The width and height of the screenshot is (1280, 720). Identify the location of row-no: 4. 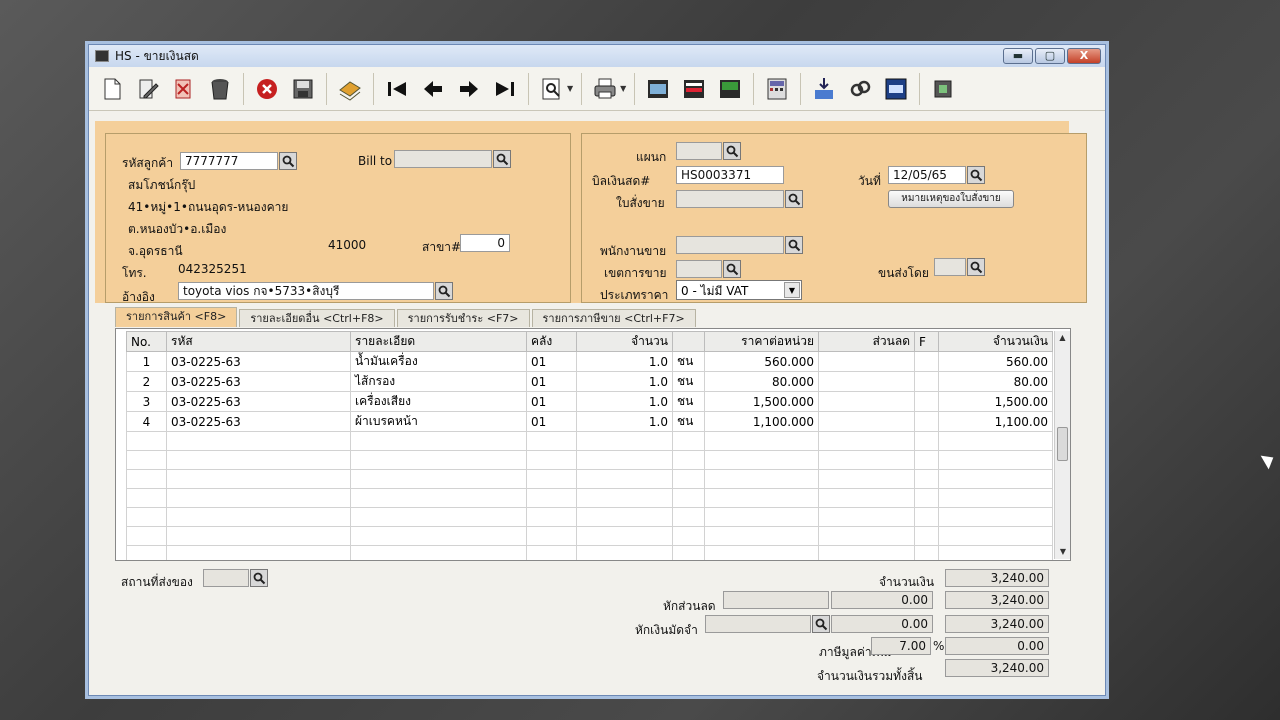
(146, 421).